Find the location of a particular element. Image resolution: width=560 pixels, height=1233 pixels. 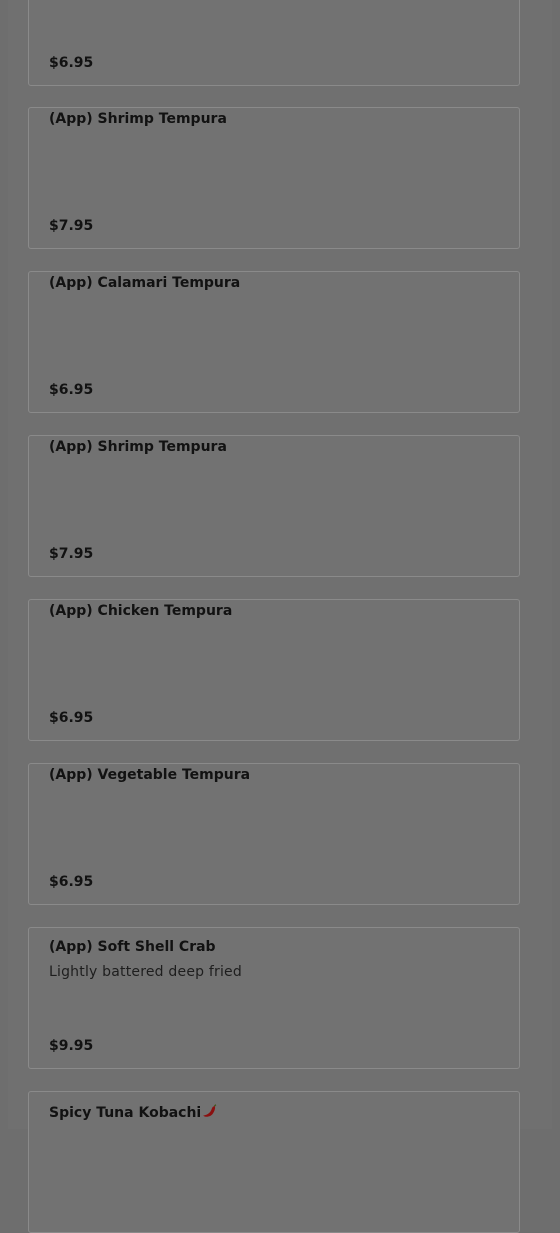

menu-item-name: (App) Vegetable Tempura is located at coordinates (150, 775).